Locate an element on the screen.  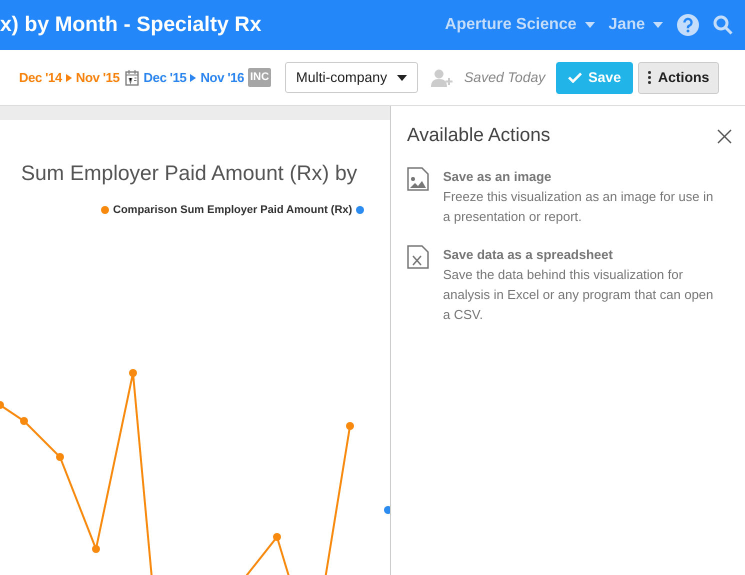
check-icon is located at coordinates (575, 77).